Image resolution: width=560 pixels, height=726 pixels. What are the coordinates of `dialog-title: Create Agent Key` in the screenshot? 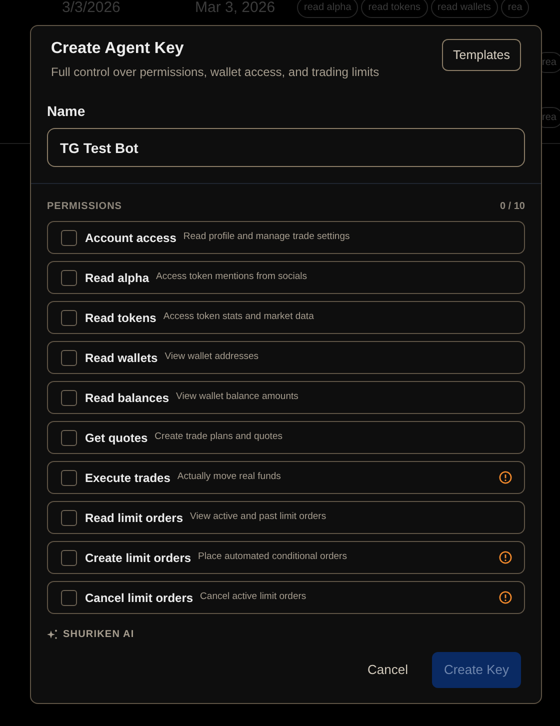 It's located at (118, 49).